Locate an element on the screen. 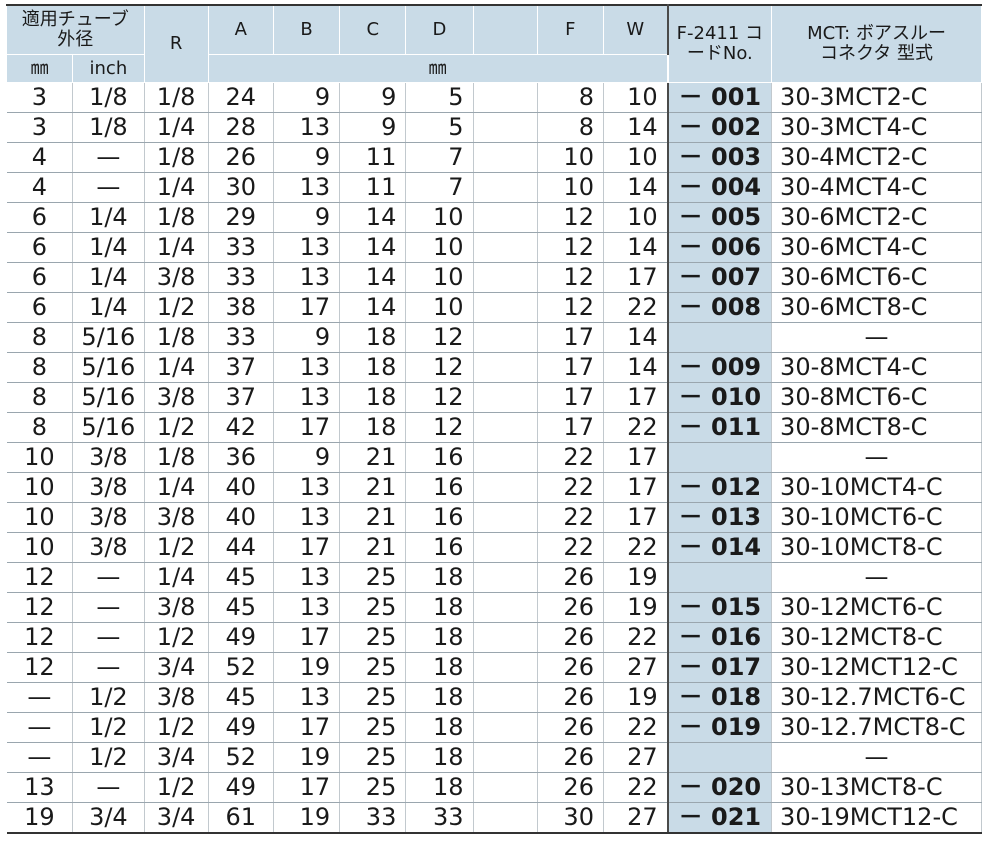 Image resolution: width=985 pixels, height=842 pixels. table-row: 12—1/2 49 17 25 18 26 22 － 016 30-12MCT8-C is located at coordinates (494, 637).